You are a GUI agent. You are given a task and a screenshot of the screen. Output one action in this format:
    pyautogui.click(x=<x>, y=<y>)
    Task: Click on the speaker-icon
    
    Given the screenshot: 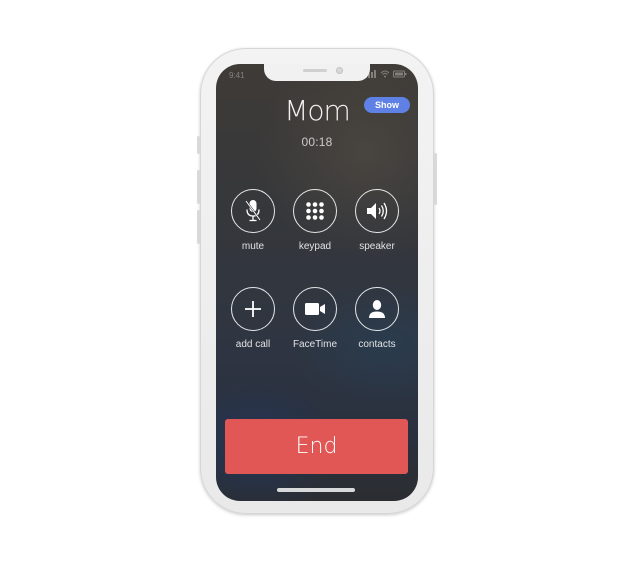 What is the action you would take?
    pyautogui.click(x=377, y=211)
    